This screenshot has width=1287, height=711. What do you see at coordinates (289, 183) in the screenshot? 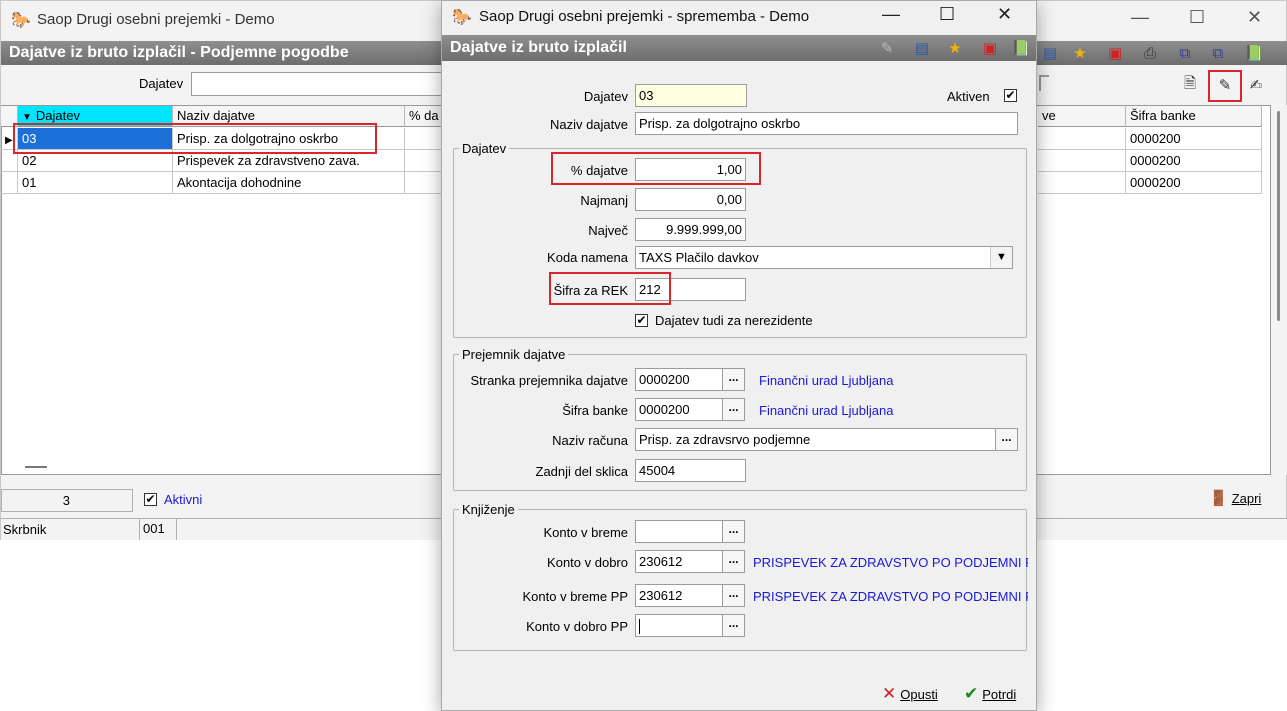
I see `table-cell-name: Akontacija dohodnine` at bounding box center [289, 183].